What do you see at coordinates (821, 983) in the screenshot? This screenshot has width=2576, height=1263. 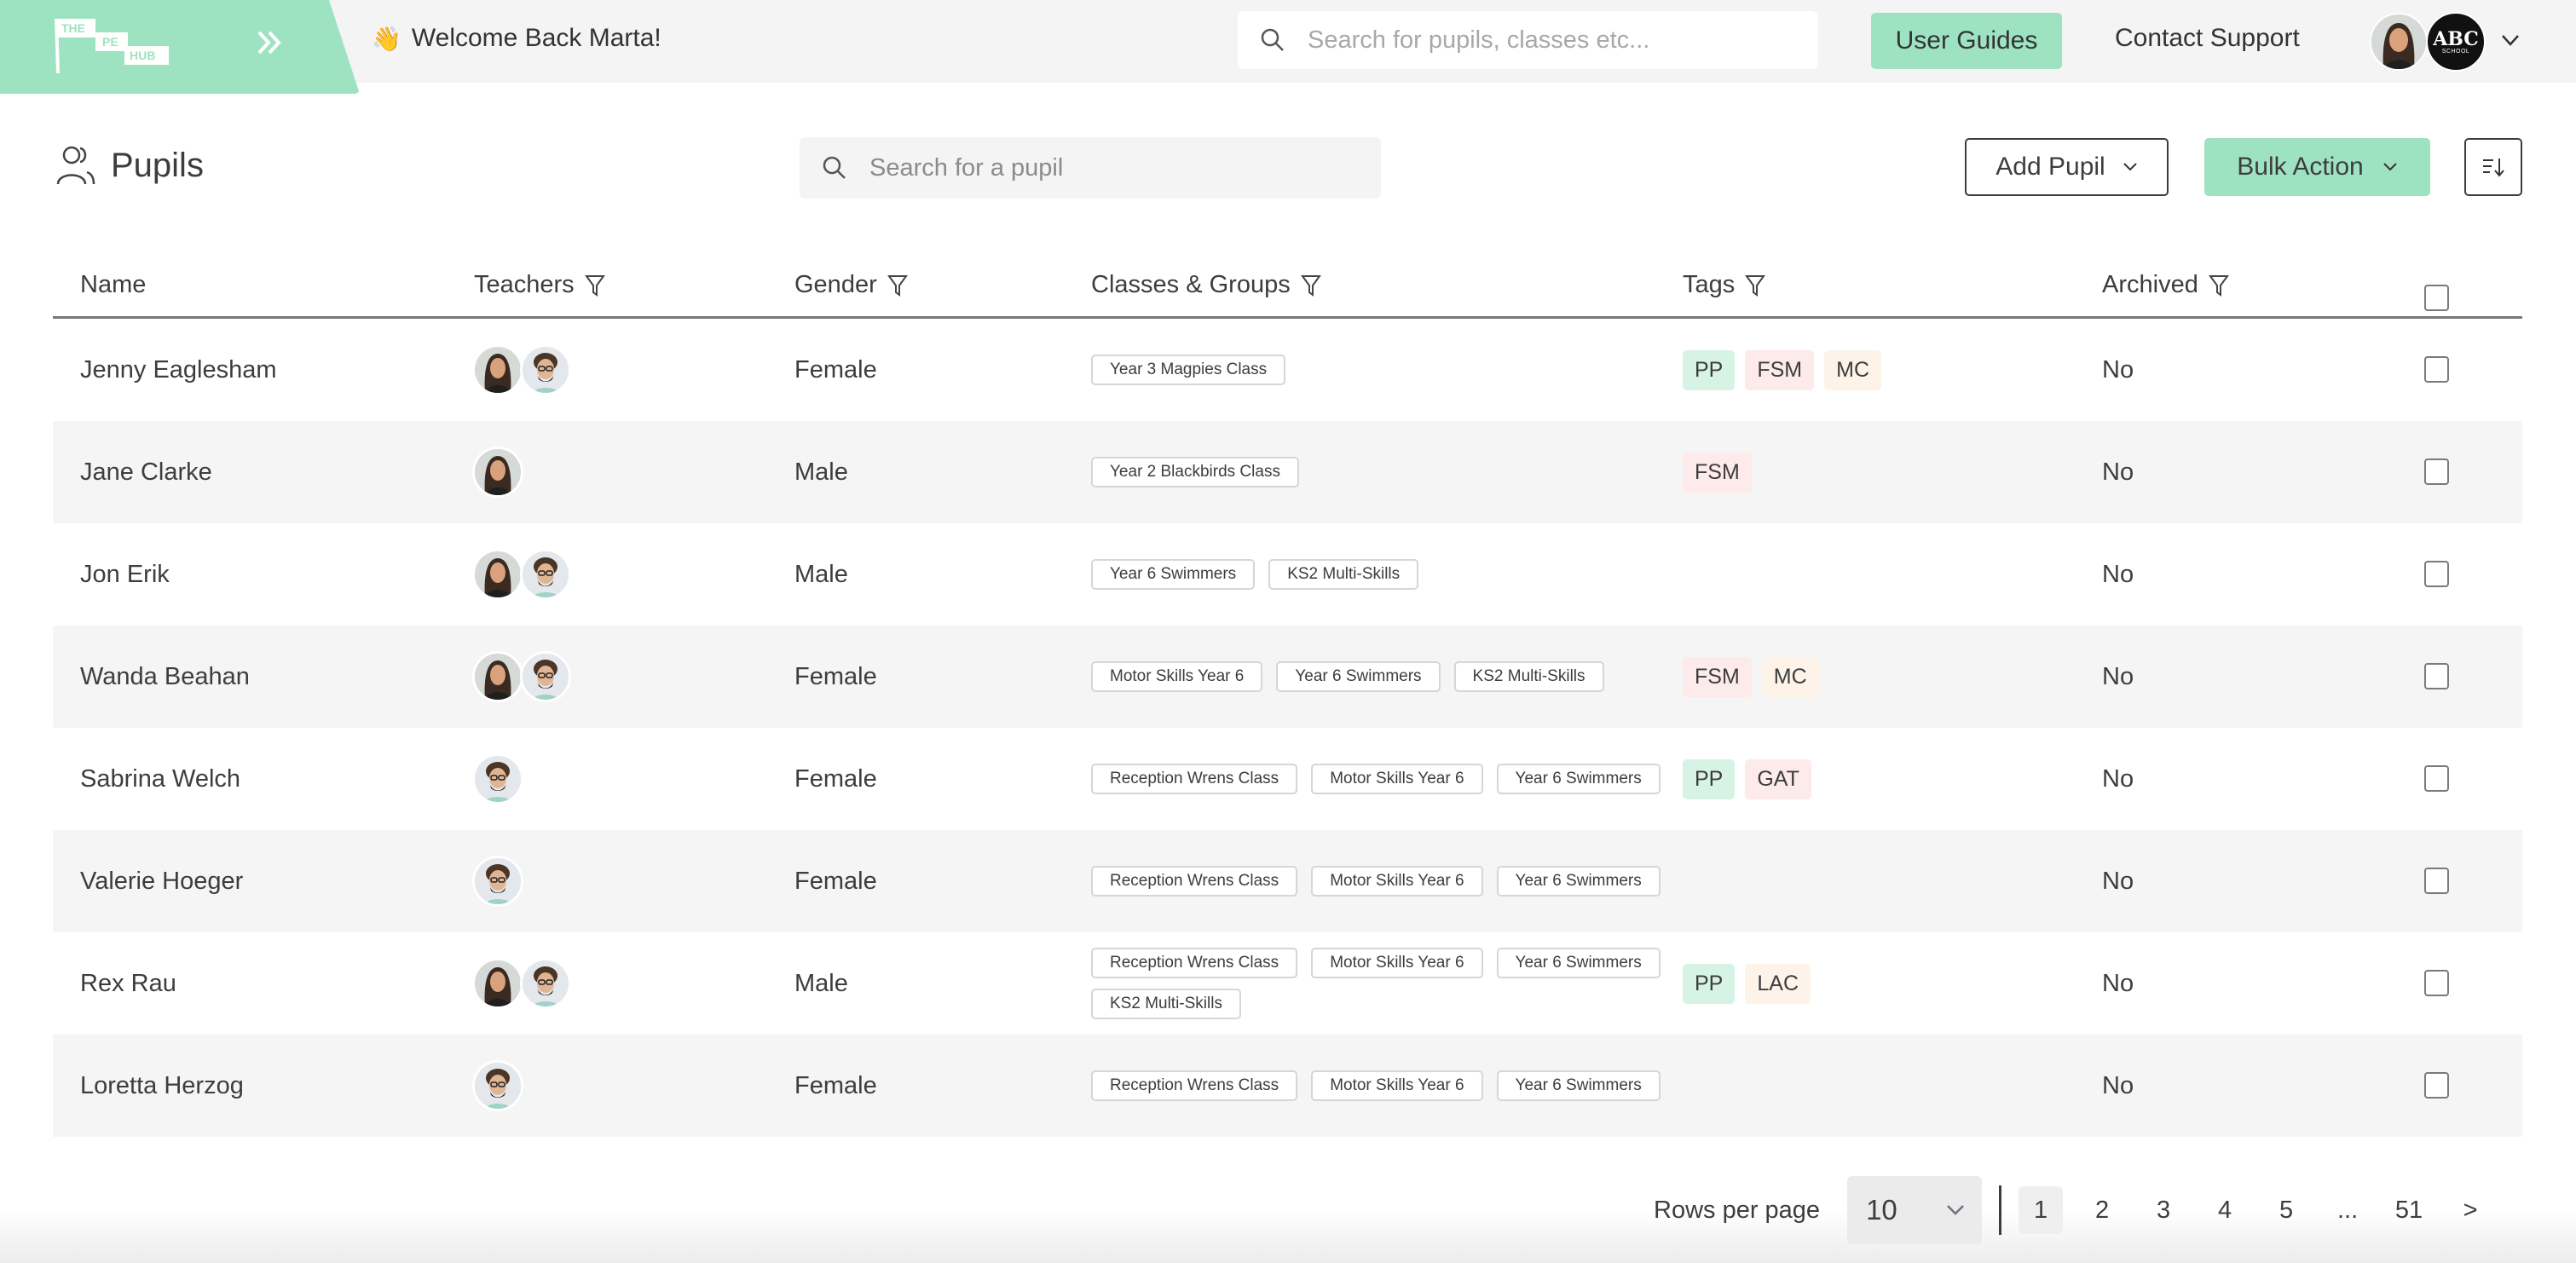 I see `pupil-gender: Male` at bounding box center [821, 983].